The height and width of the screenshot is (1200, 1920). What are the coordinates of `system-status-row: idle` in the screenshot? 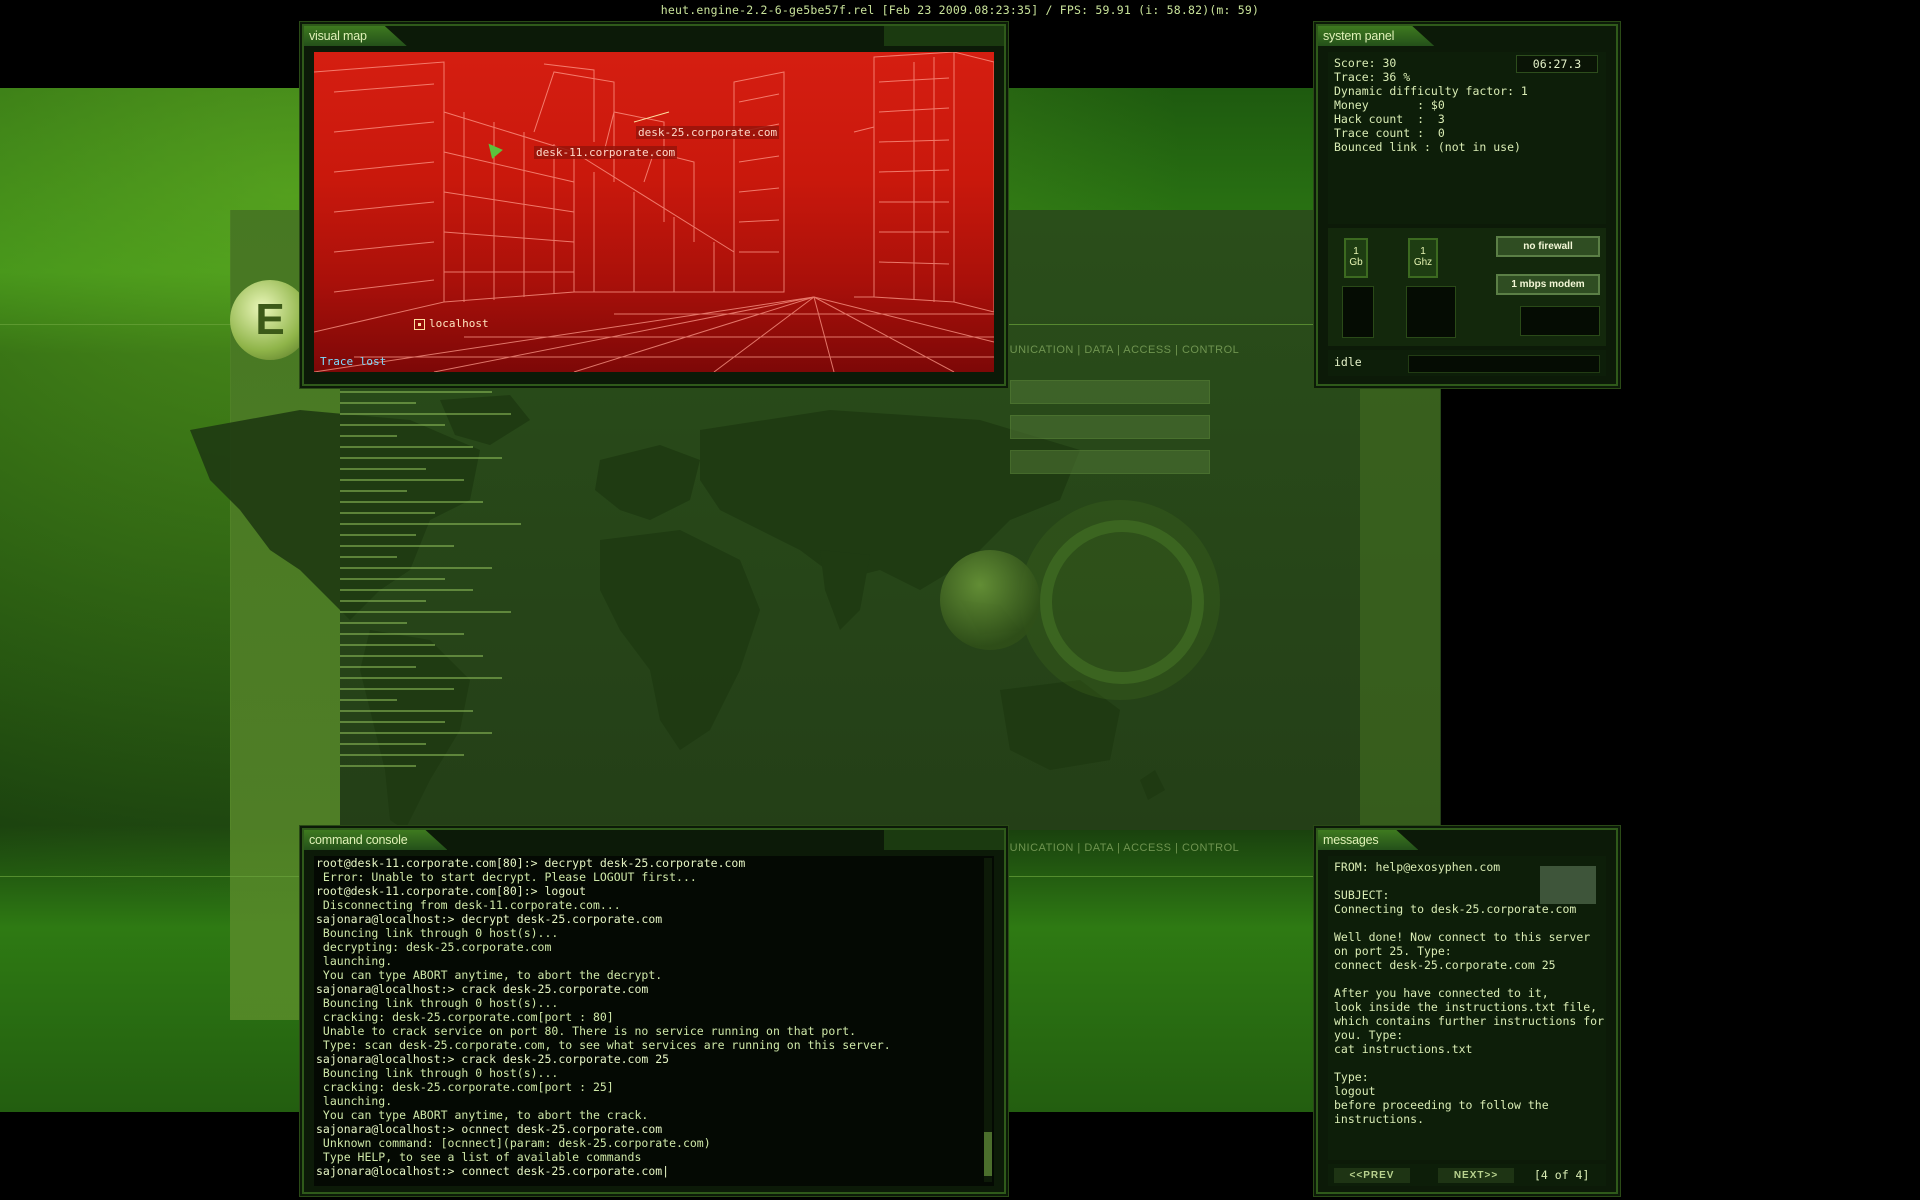 It's located at (1467, 363).